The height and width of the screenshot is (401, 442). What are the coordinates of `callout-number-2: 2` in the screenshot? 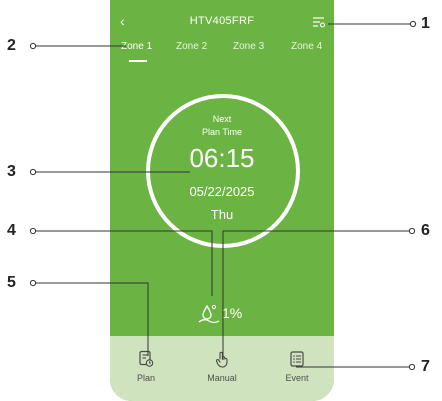 It's located at (11, 45).